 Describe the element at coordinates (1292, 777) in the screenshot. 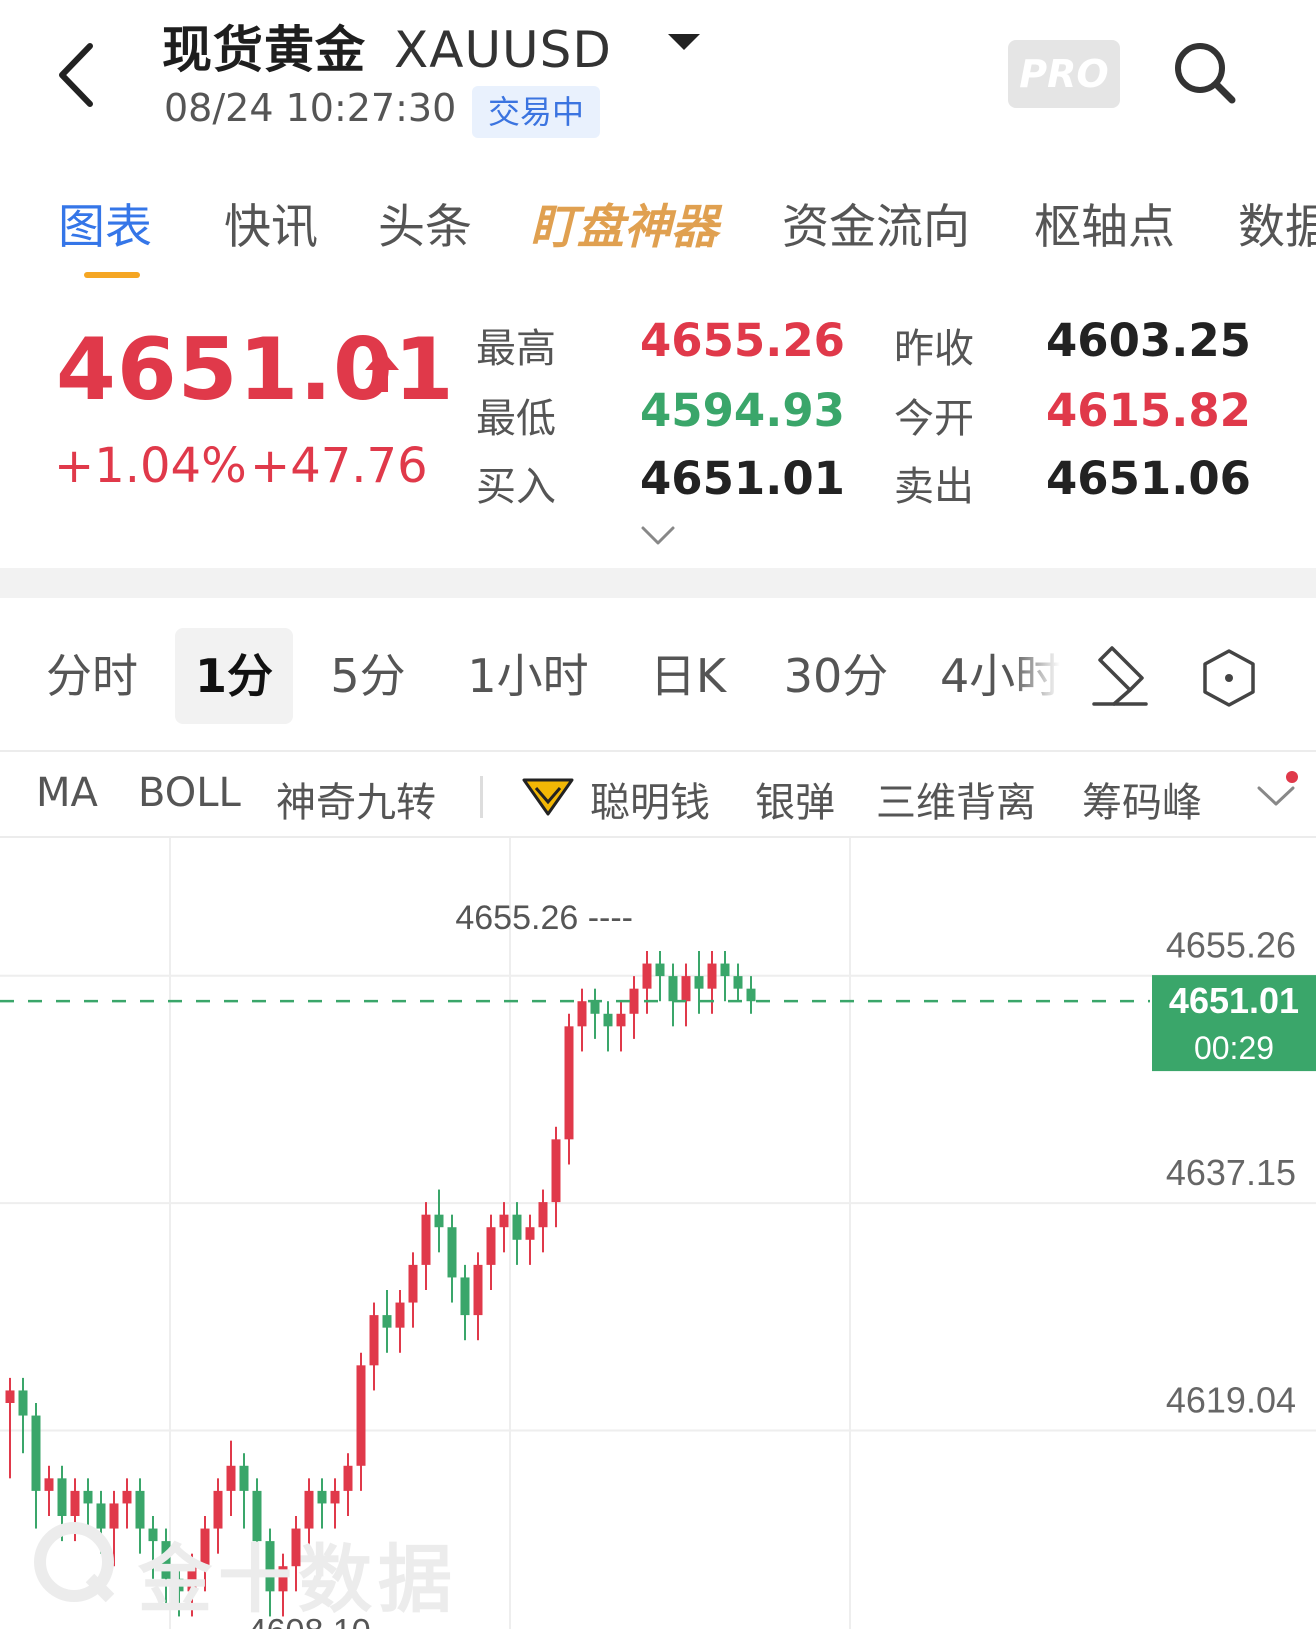

I see `notification-dot` at that location.